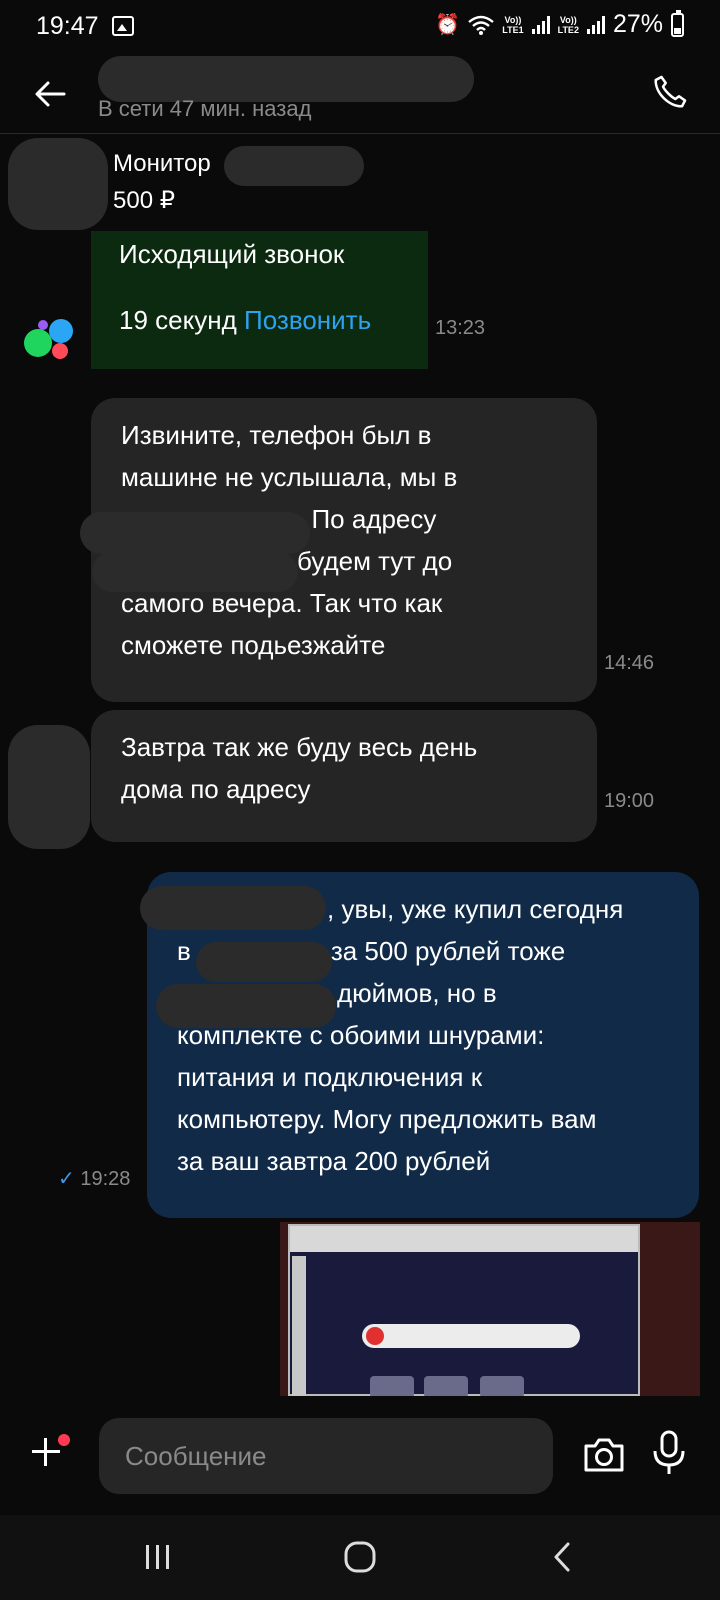  I want to click on phone-icon, so click(670, 91).